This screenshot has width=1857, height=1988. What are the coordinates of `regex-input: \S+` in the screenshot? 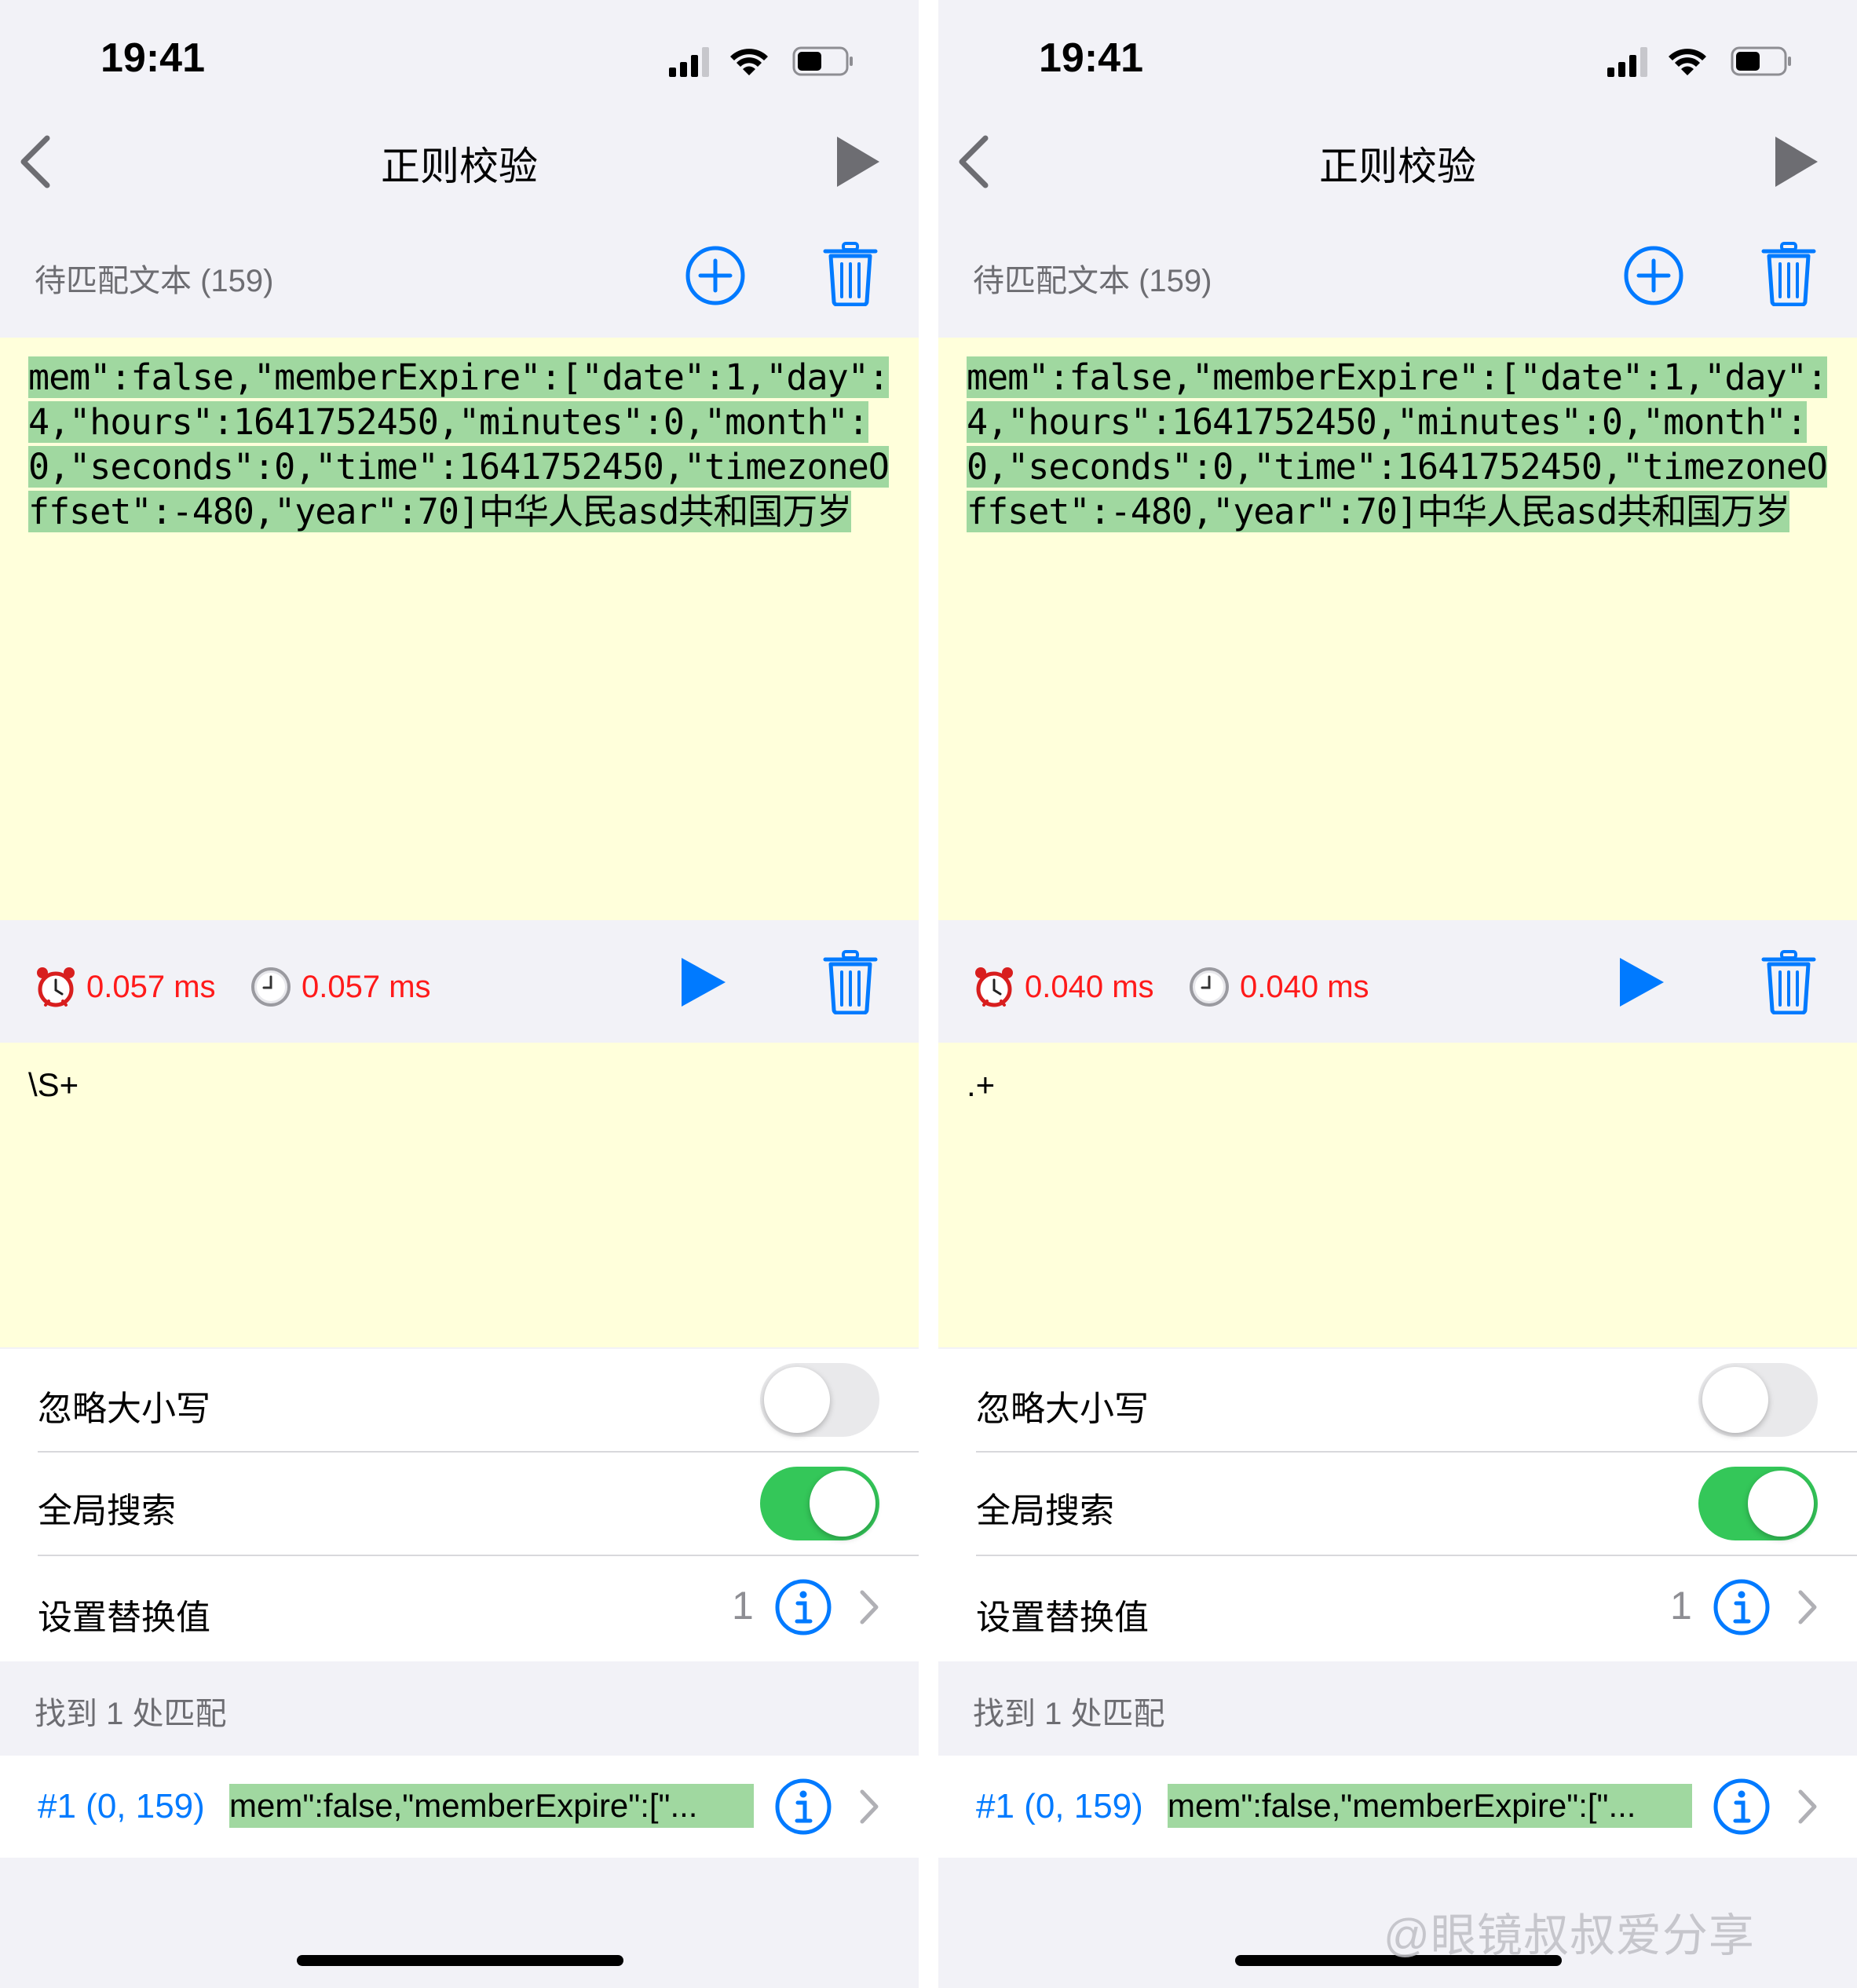 It's located at (53, 1085).